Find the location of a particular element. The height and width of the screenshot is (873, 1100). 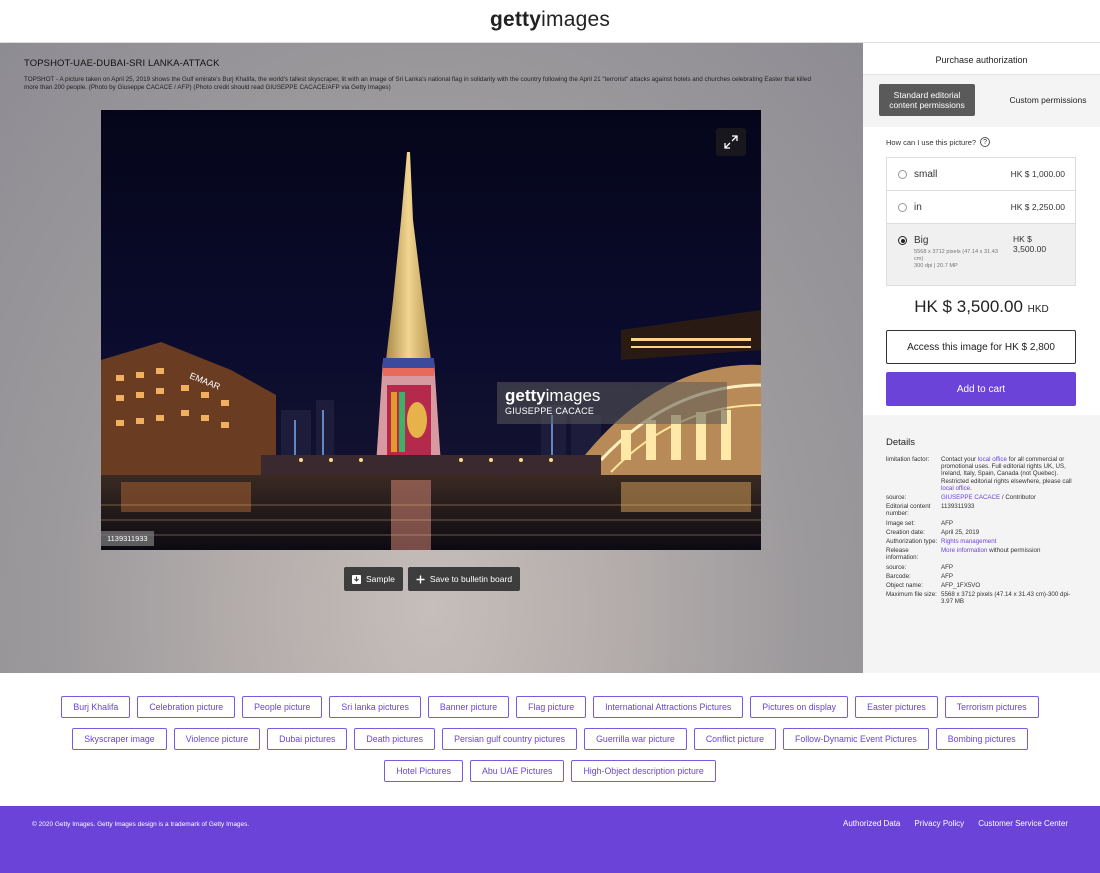

usage-question: How can I use this picture? ? is located at coordinates (938, 142).